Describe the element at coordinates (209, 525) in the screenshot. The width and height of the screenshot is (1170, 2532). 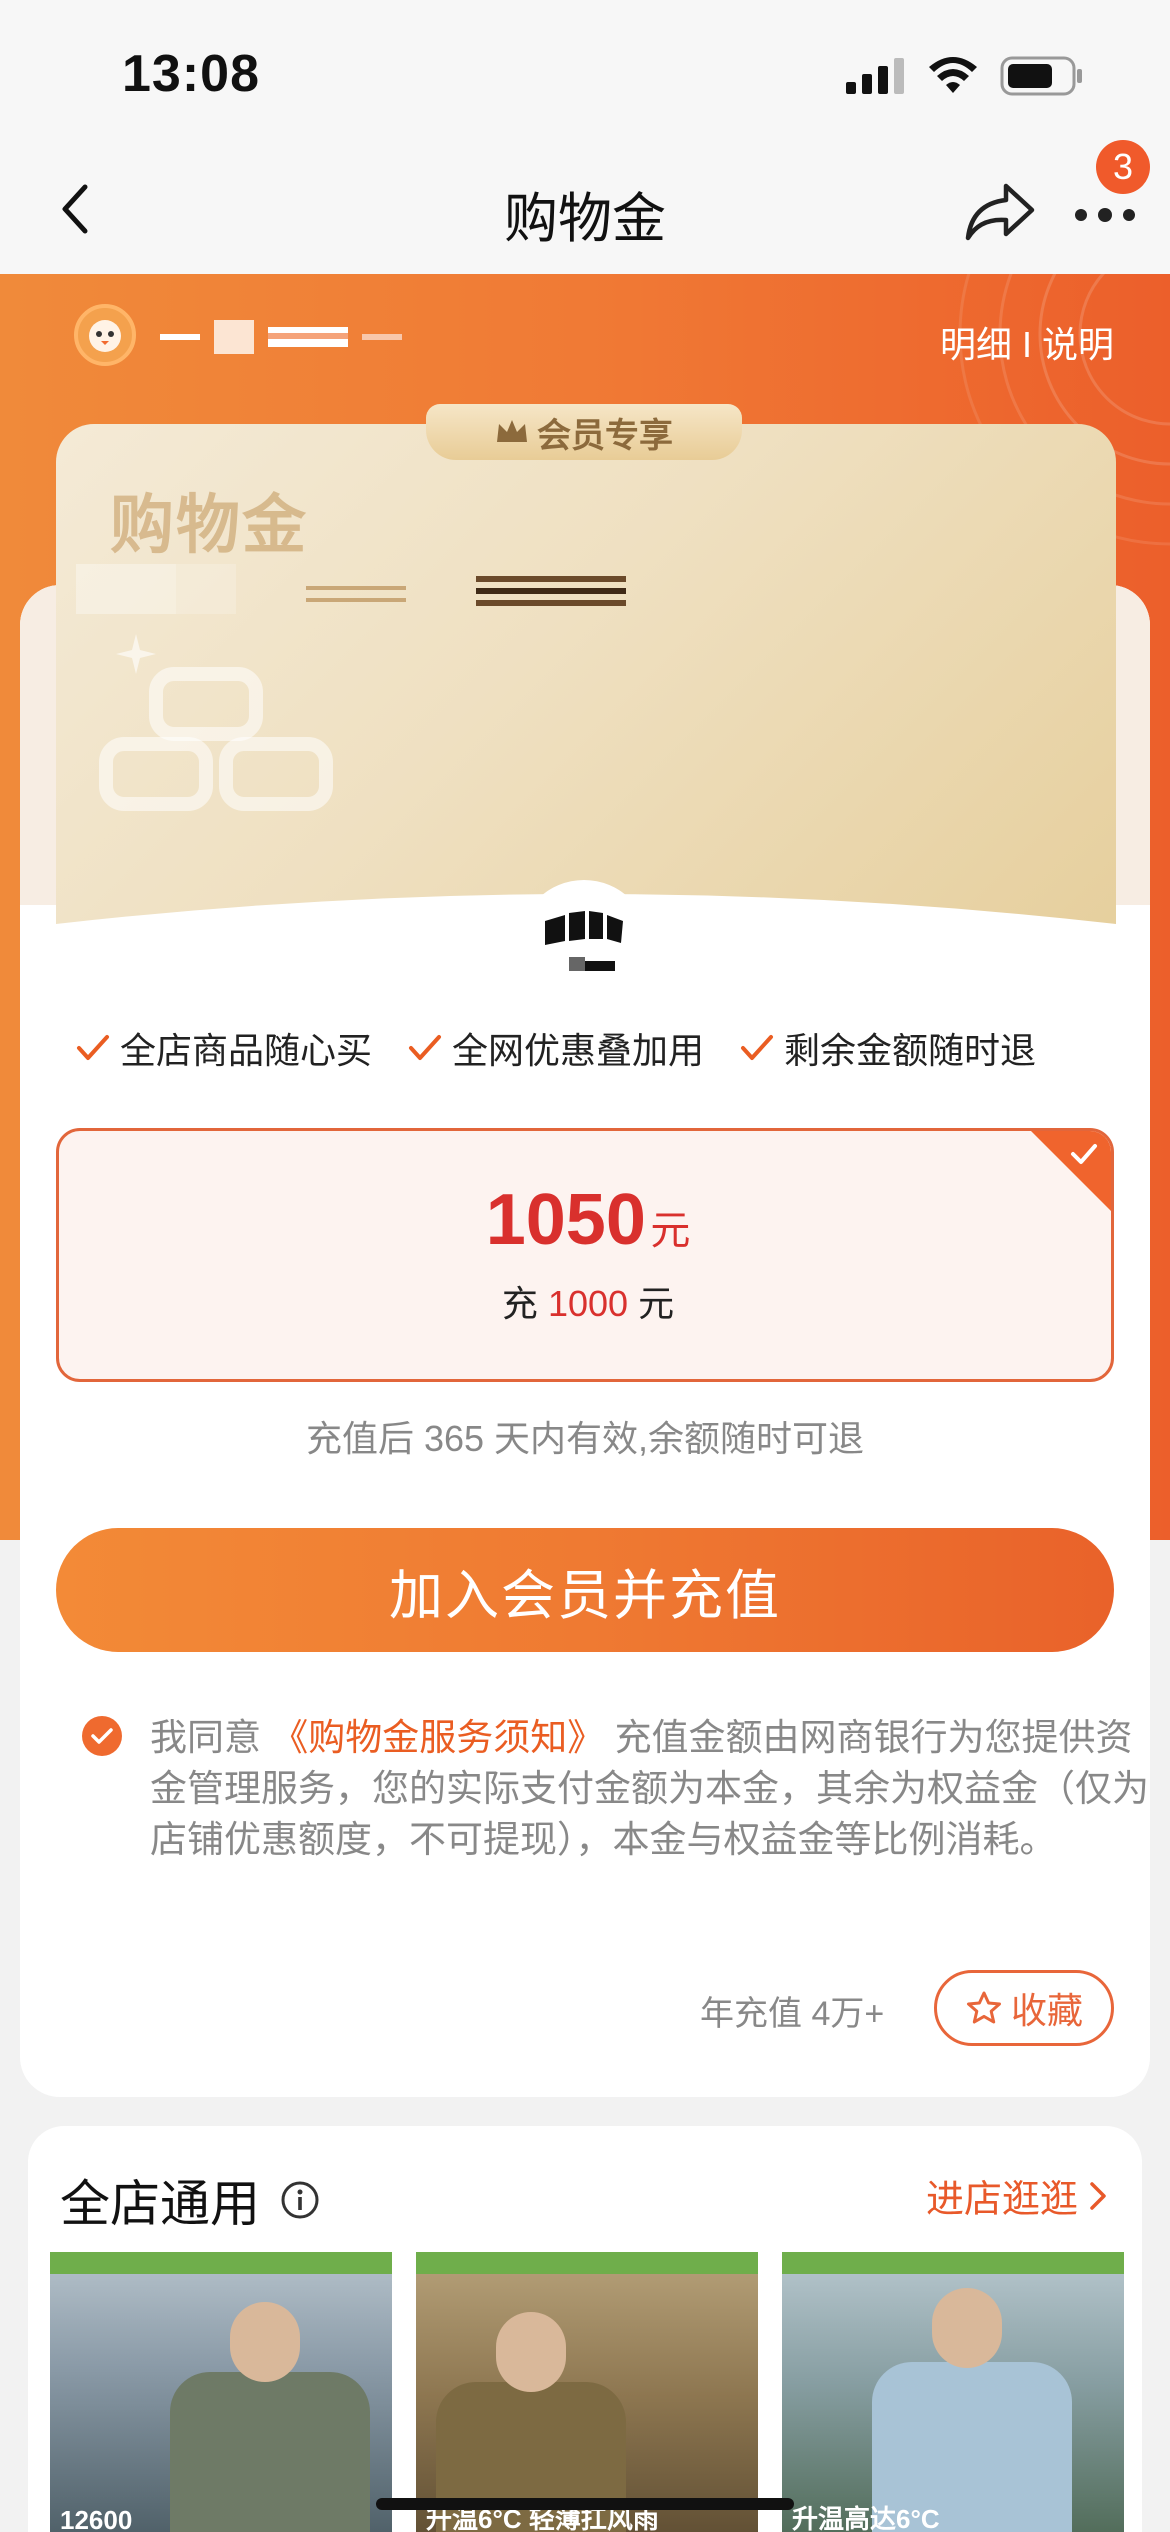
I see `gold-card-title: 购物金` at that location.